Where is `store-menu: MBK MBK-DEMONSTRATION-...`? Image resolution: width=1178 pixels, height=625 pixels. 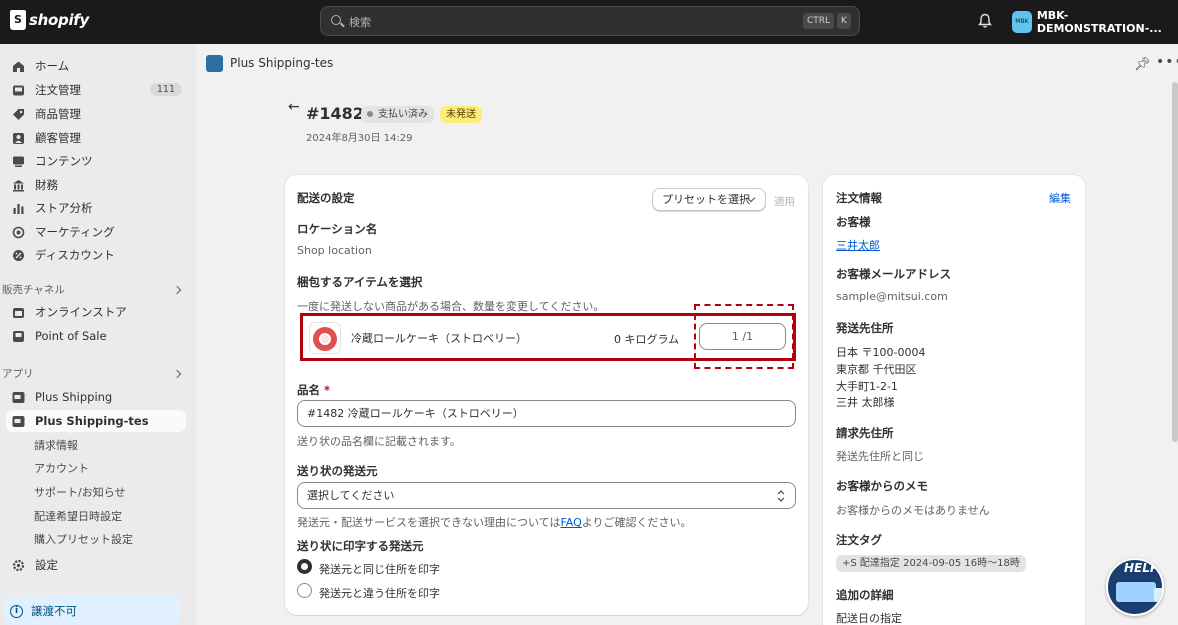 store-menu: MBK MBK-DEMONSTRATION-... is located at coordinates (1095, 22).